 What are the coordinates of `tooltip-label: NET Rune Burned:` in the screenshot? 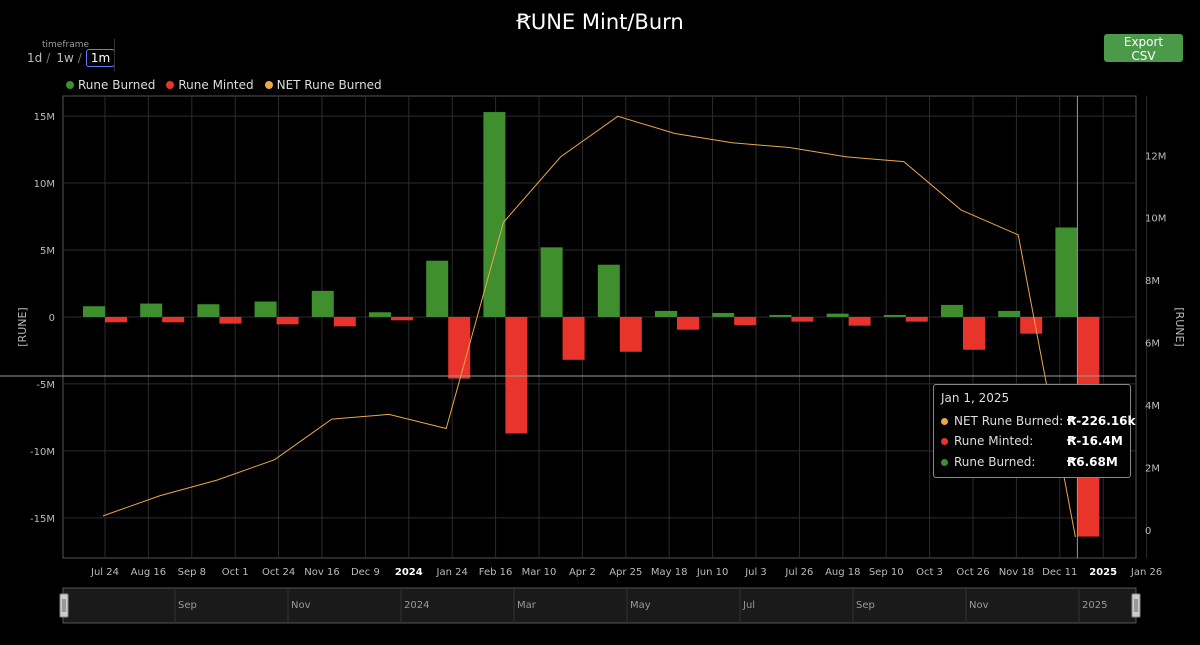 It's located at (1009, 421).